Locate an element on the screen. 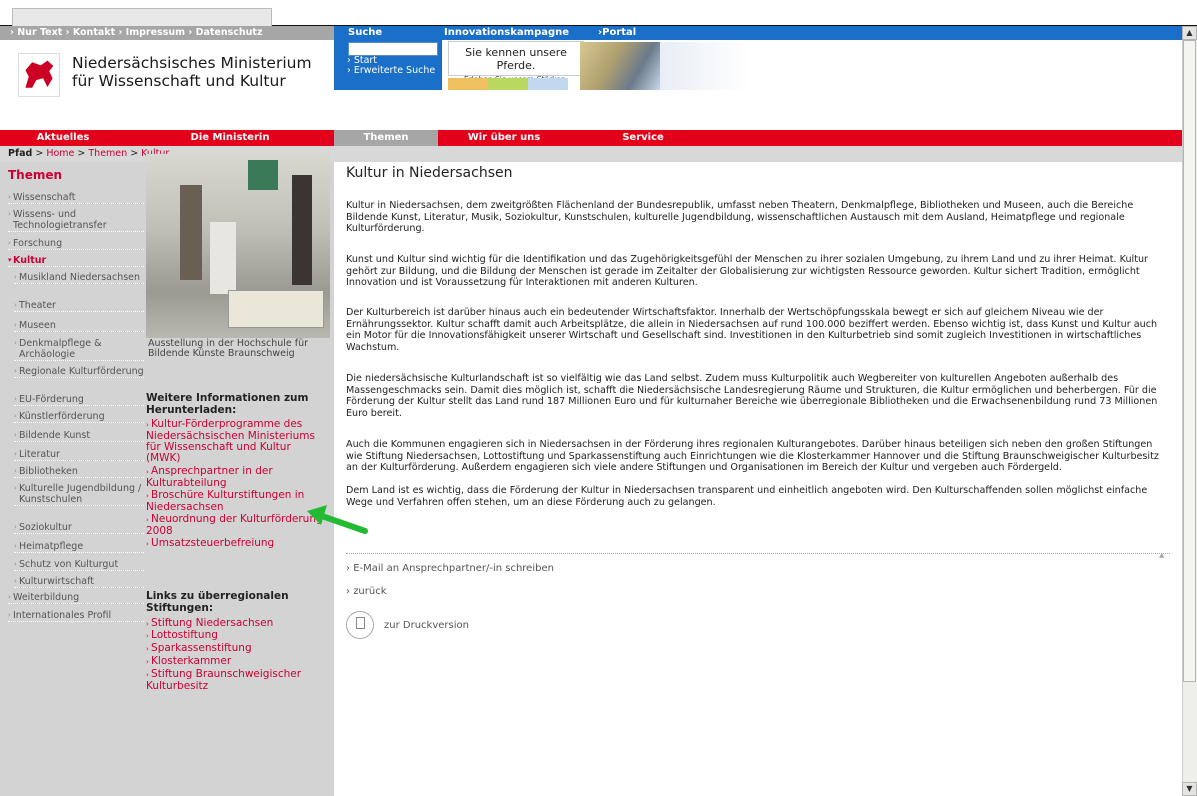 This screenshot has height=796, width=1197. sidebar-item-internationales-profil: › Internationales Profil is located at coordinates (76, 616).